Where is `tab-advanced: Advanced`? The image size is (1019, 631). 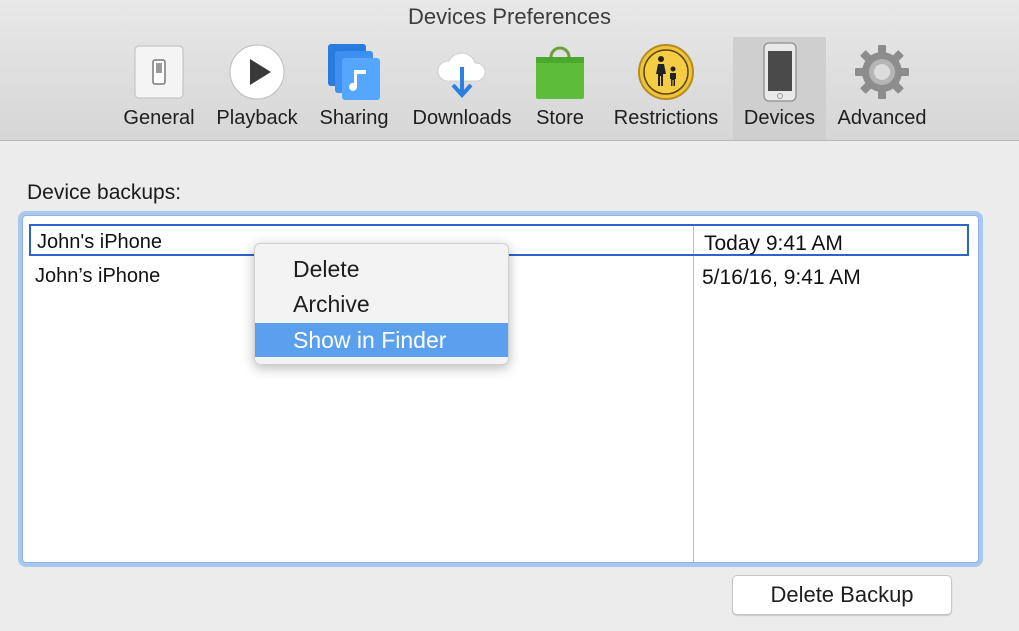
tab-advanced: Advanced is located at coordinates (882, 88).